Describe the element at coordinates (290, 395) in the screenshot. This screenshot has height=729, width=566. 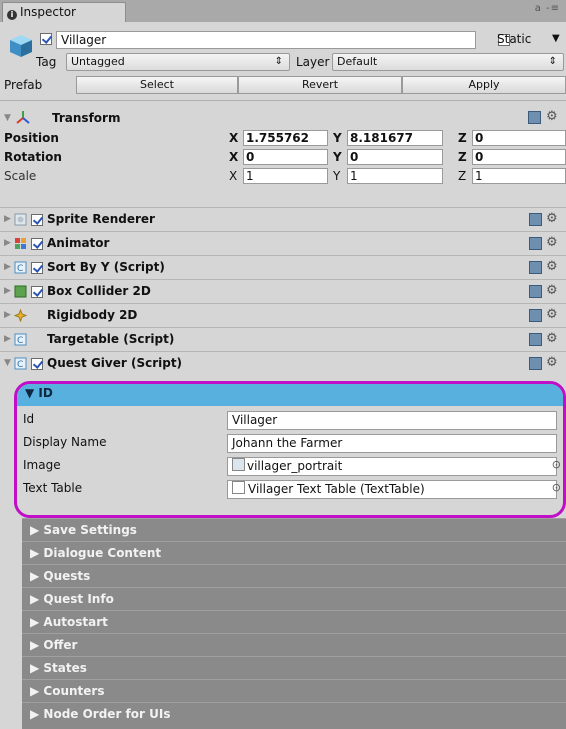
I see `id-section-header: ▼ ID` at that location.